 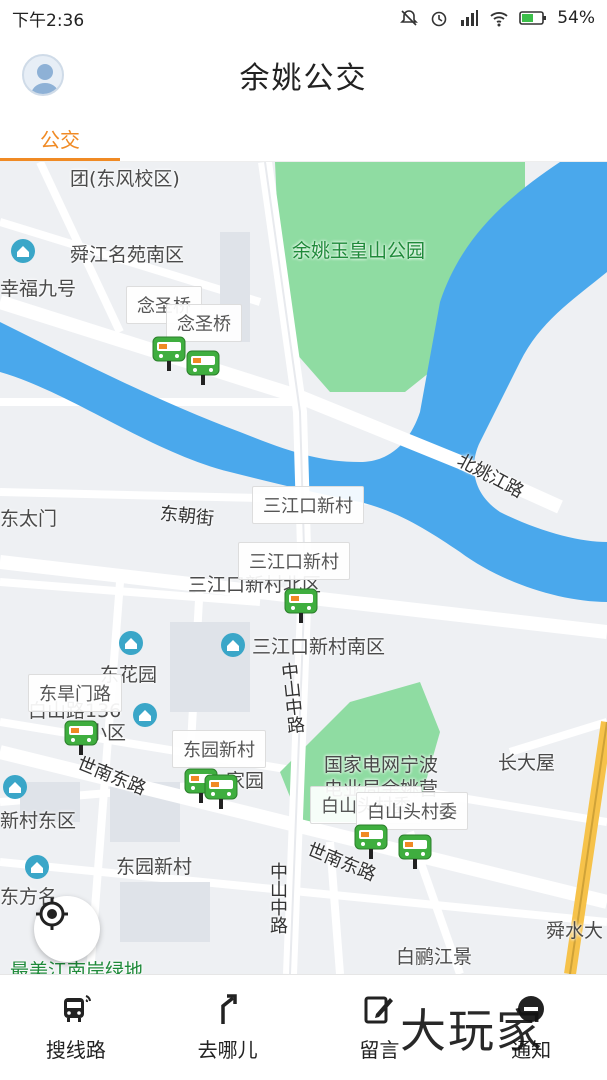 I want to click on edit-message-icon, so click(x=379, y=1010).